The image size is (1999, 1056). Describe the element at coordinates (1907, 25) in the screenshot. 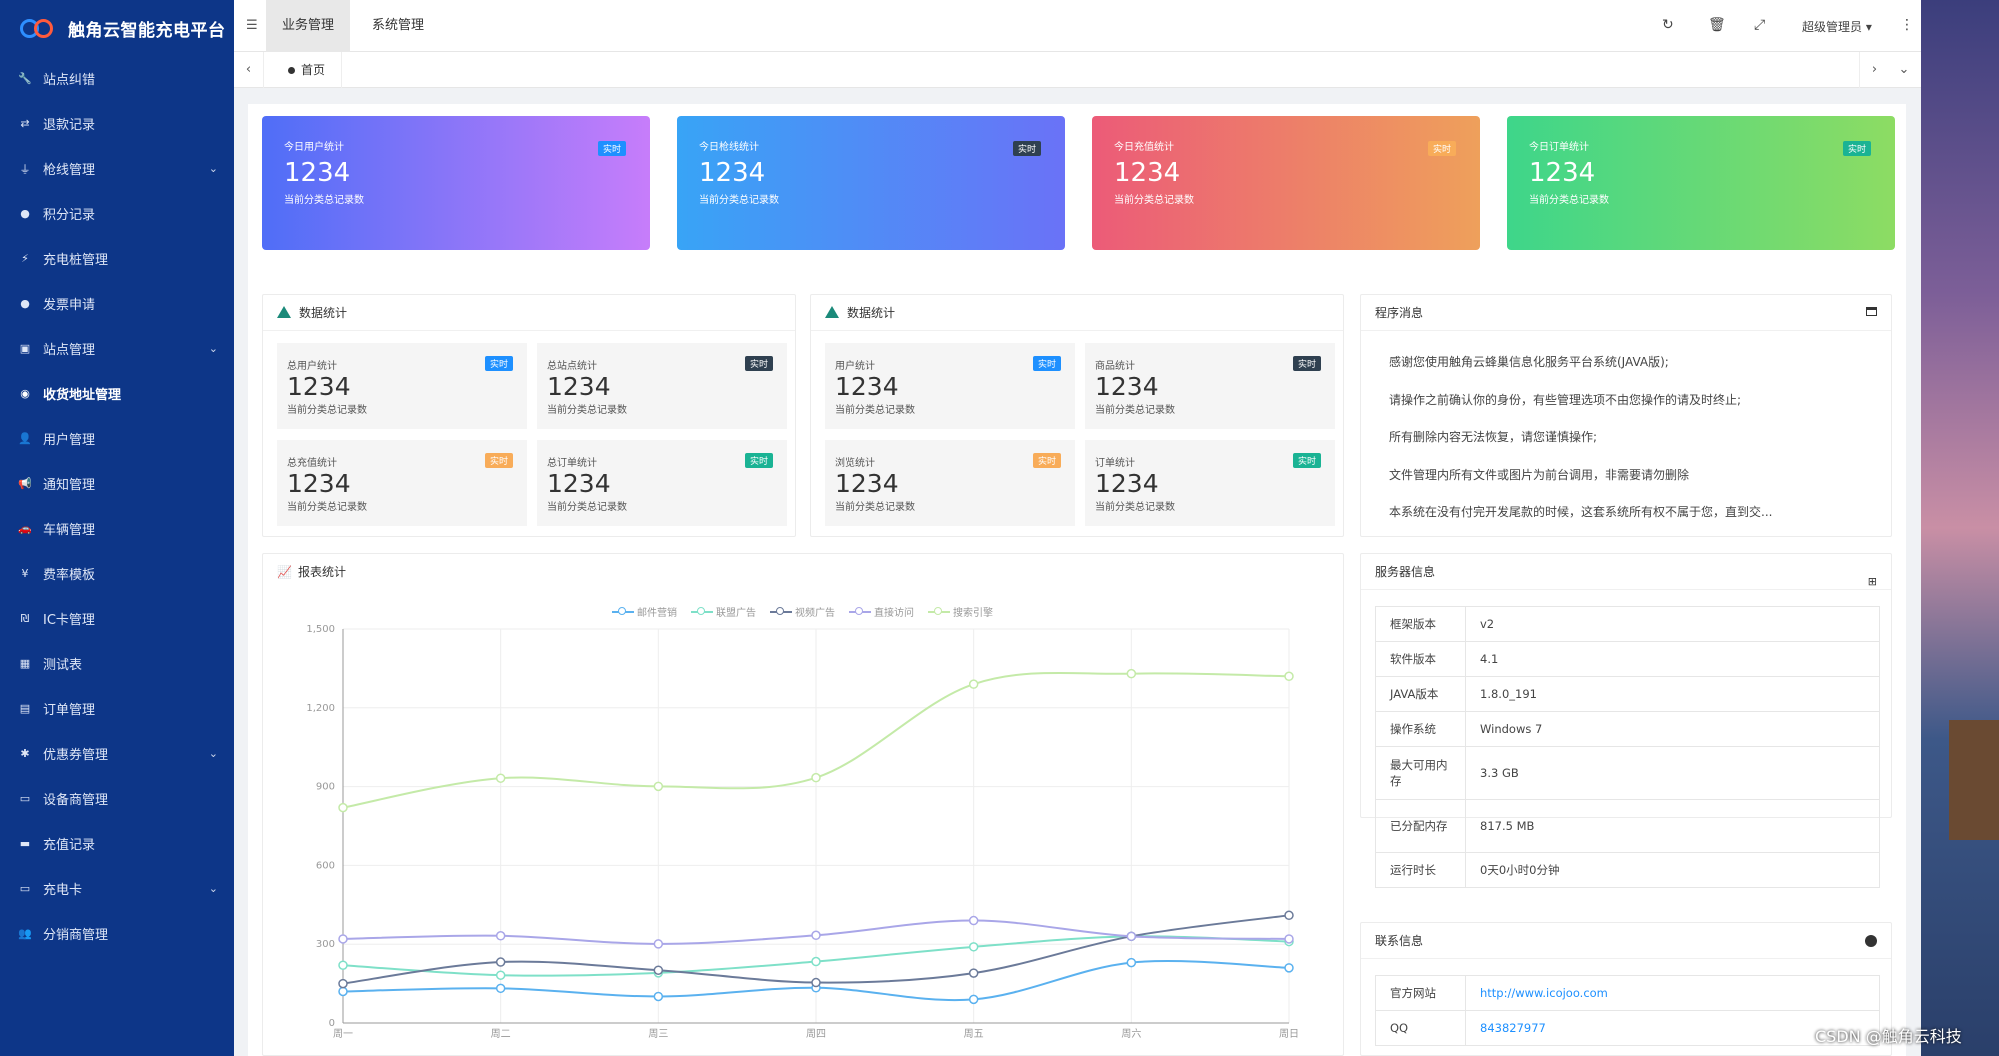

I see `more-vertical-icon: ⋮` at that location.